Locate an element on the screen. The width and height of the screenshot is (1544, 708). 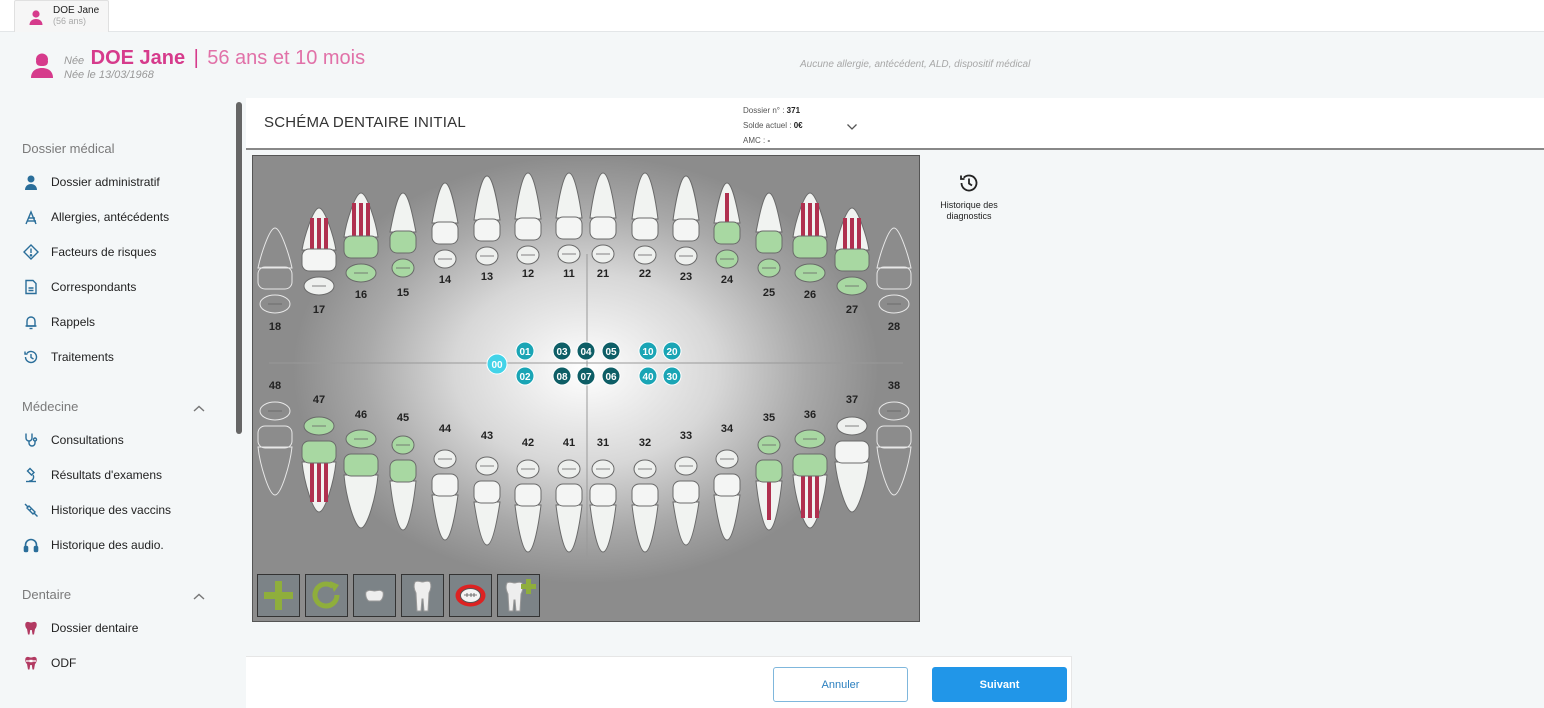
sidebar-item-label: Allergies, antécédents is located at coordinates (110, 217).